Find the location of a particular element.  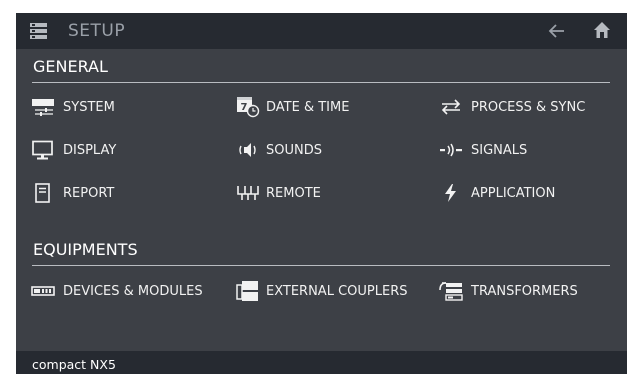

coupler-icon is located at coordinates (247, 291).